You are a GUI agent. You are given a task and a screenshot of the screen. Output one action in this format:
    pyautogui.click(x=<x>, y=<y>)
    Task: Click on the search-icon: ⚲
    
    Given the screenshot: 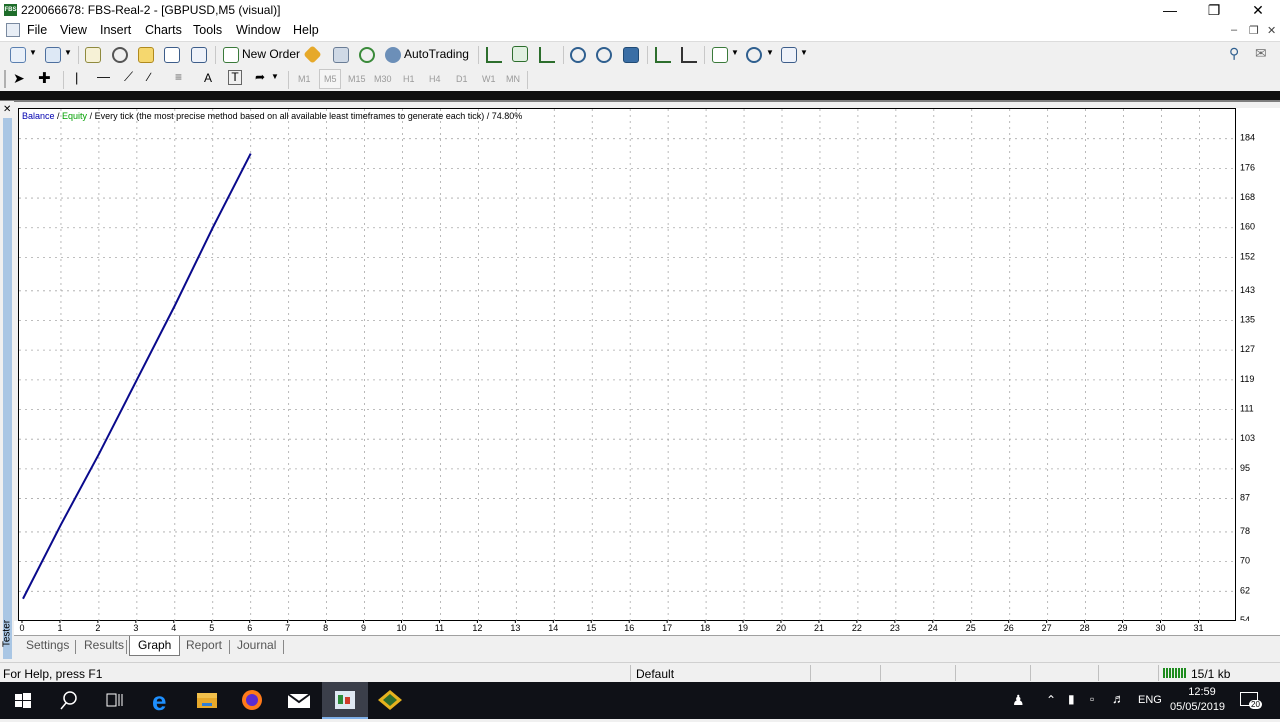 What is the action you would take?
    pyautogui.click(x=1234, y=53)
    